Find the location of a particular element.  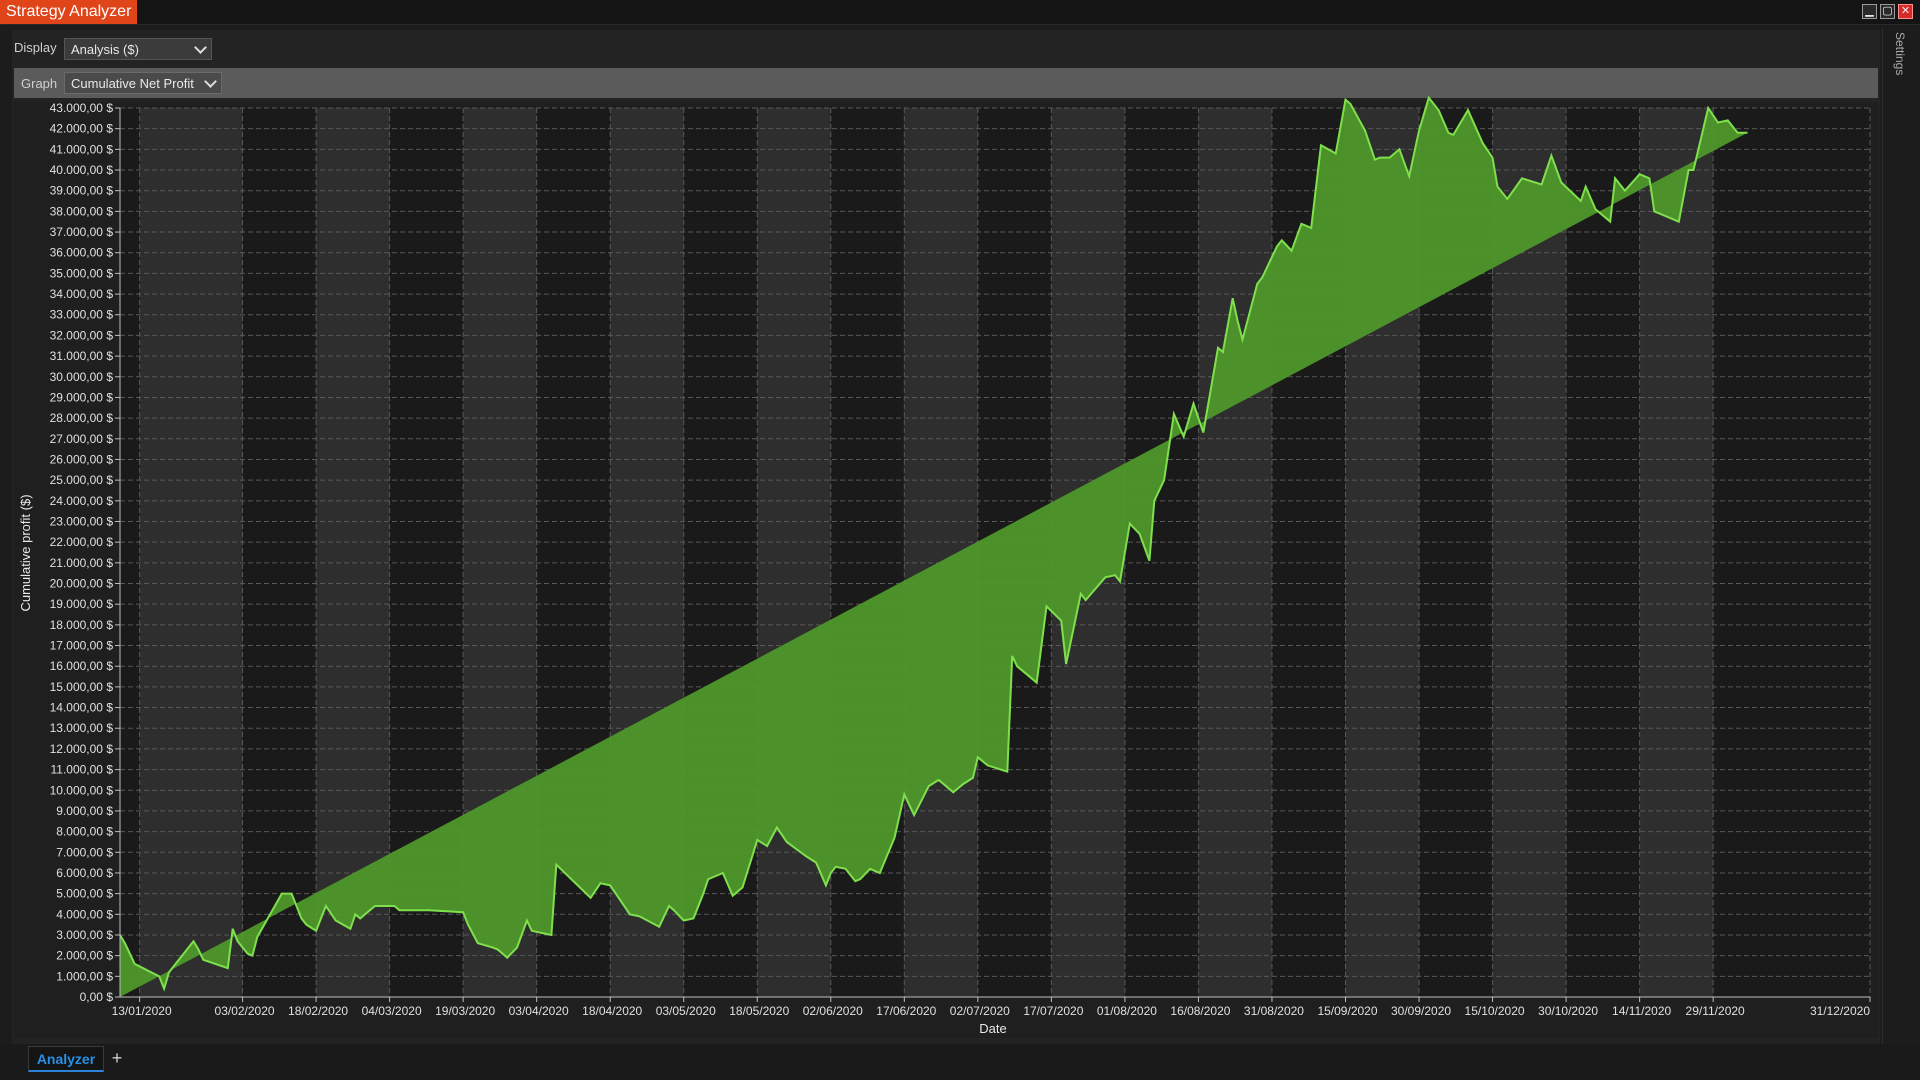

graph-label: Graph is located at coordinates (39, 83).